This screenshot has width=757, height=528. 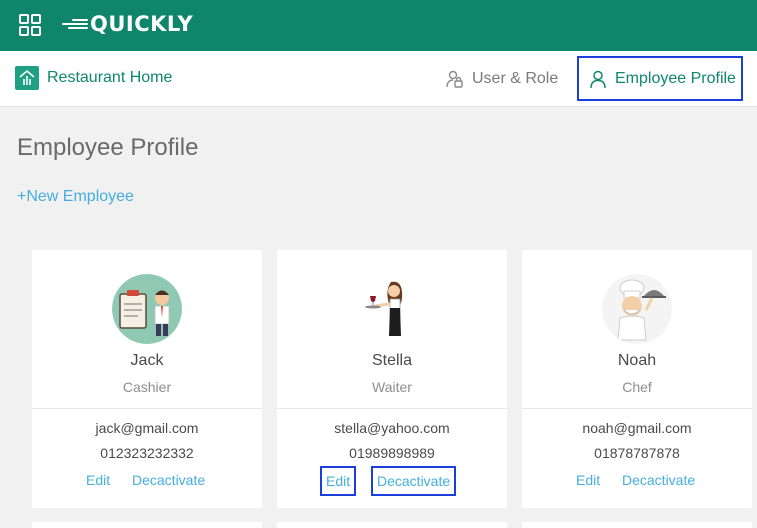 What do you see at coordinates (27, 78) in the screenshot?
I see `restaurant-home-icon` at bounding box center [27, 78].